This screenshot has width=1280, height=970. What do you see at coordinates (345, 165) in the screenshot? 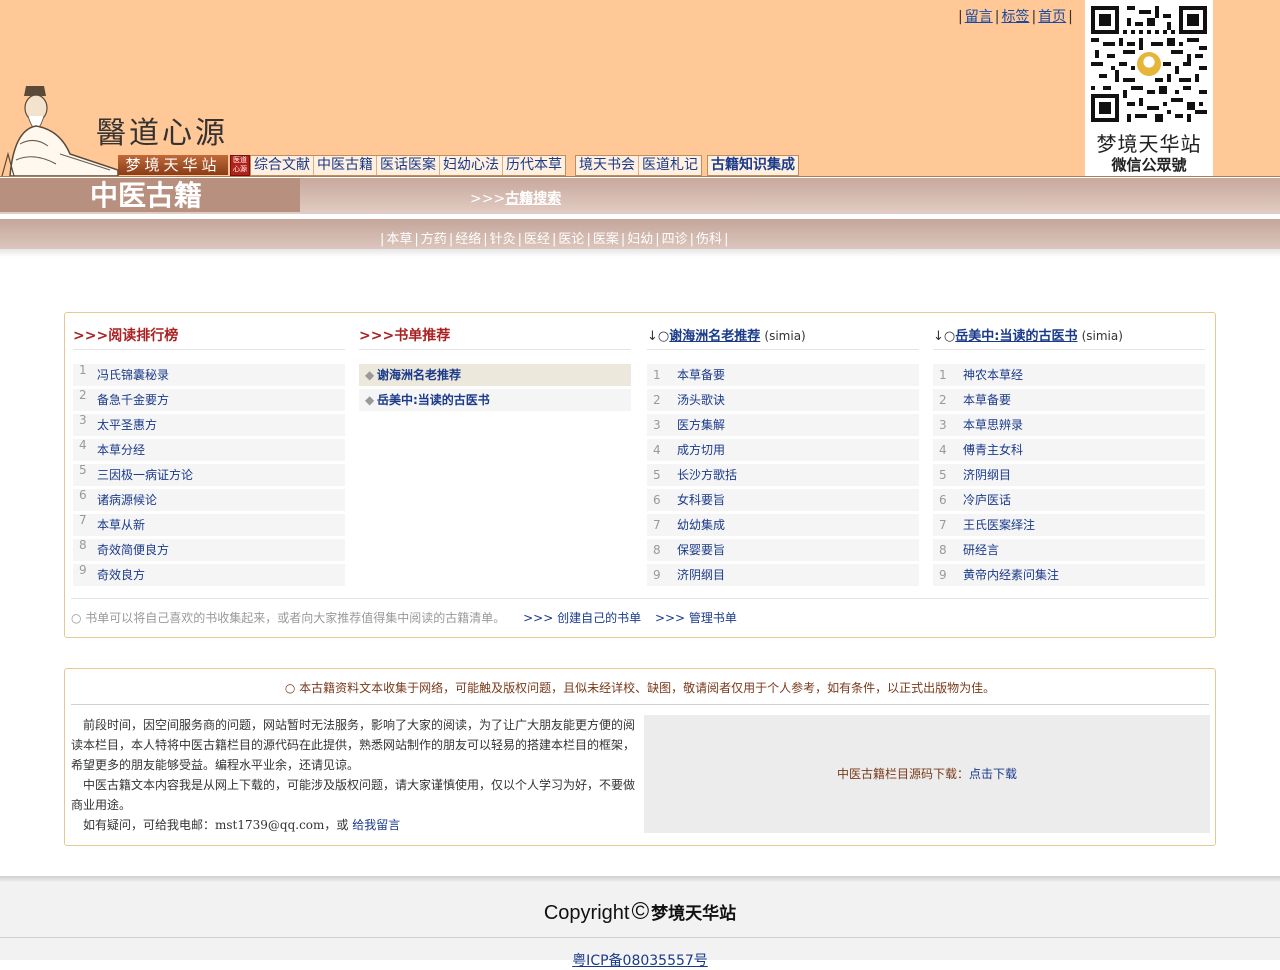
I see `nav-tcm-classics: 中医古籍` at bounding box center [345, 165].